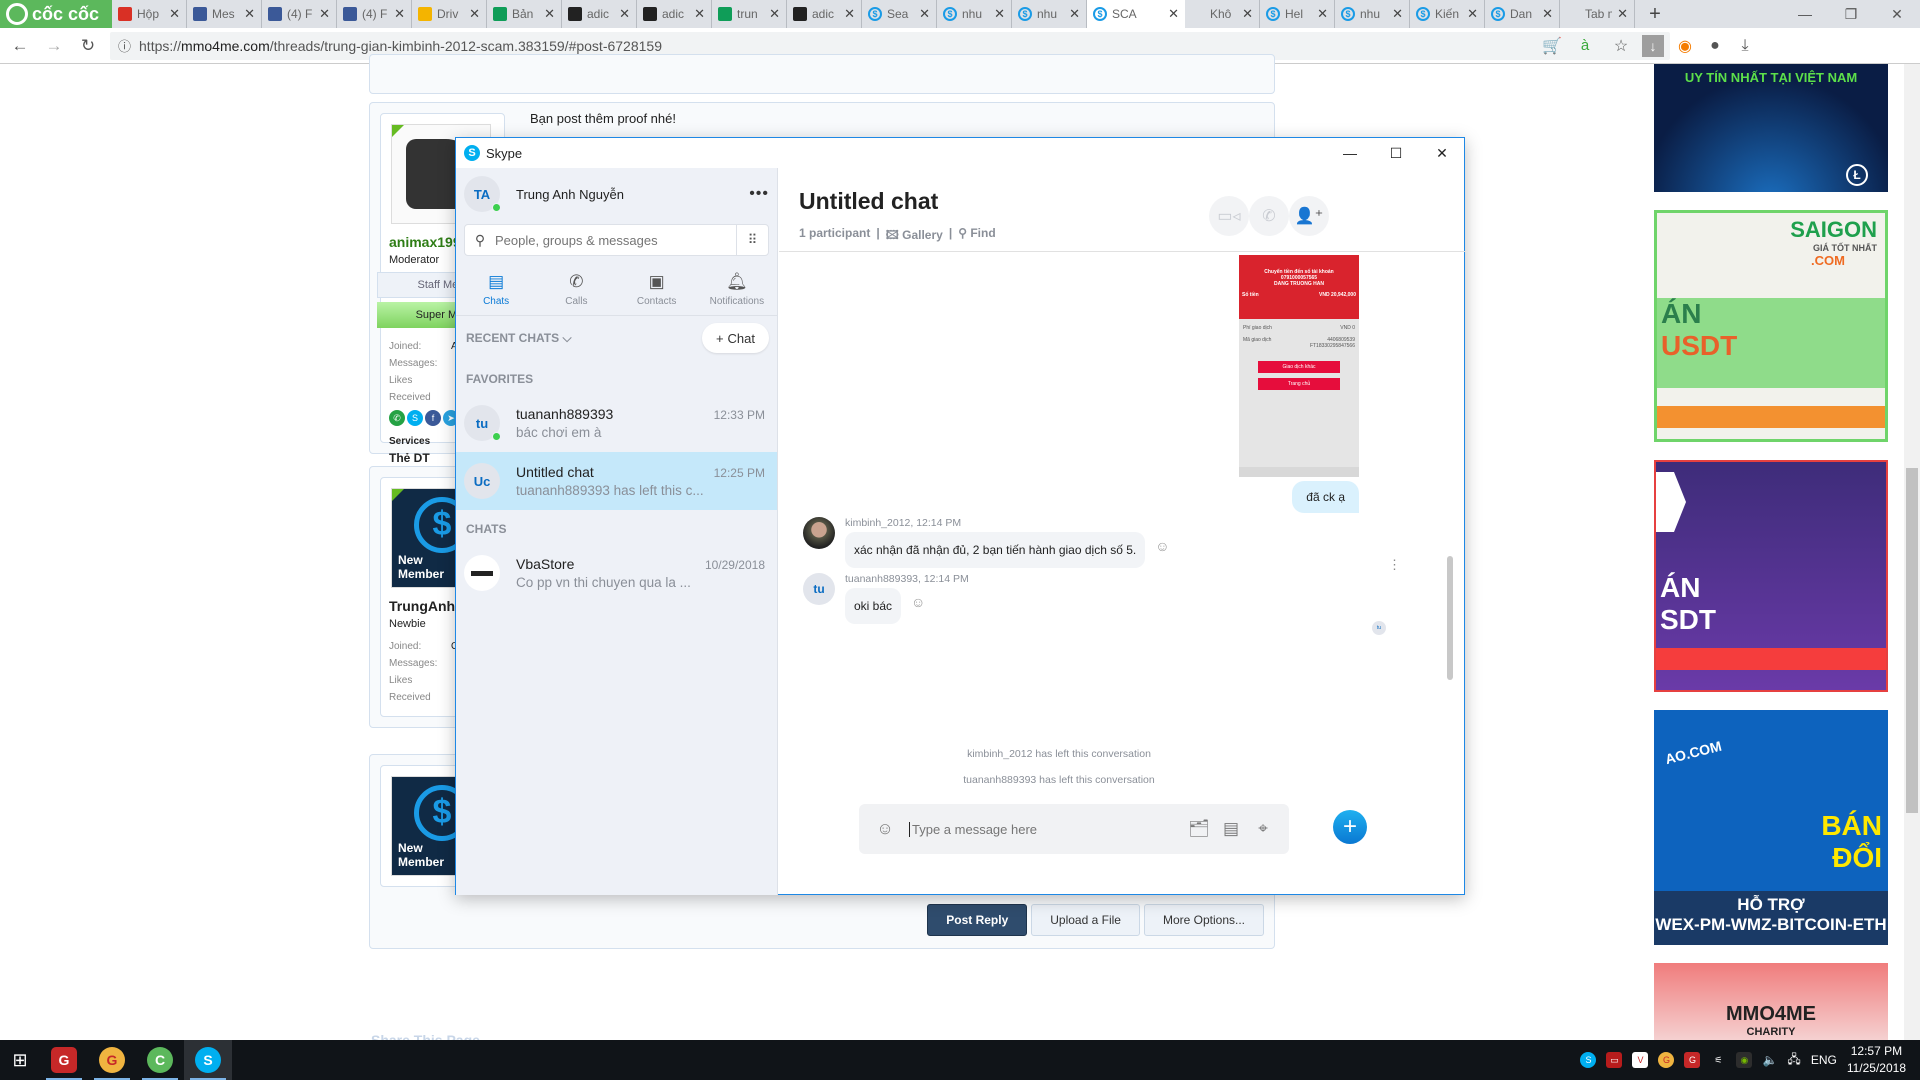 This screenshot has height=1080, width=1920. I want to click on gallery-link: 🖾 Gallery, so click(914, 236).